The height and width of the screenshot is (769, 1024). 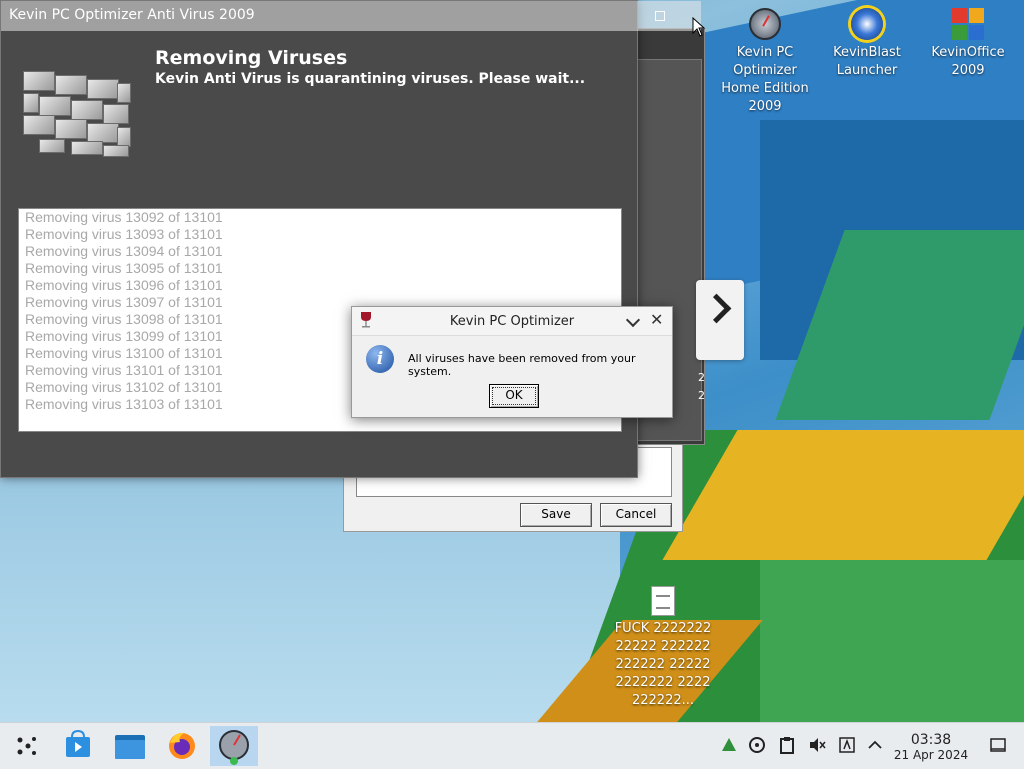 I want to click on cancel-button: Cancel, so click(x=636, y=515).